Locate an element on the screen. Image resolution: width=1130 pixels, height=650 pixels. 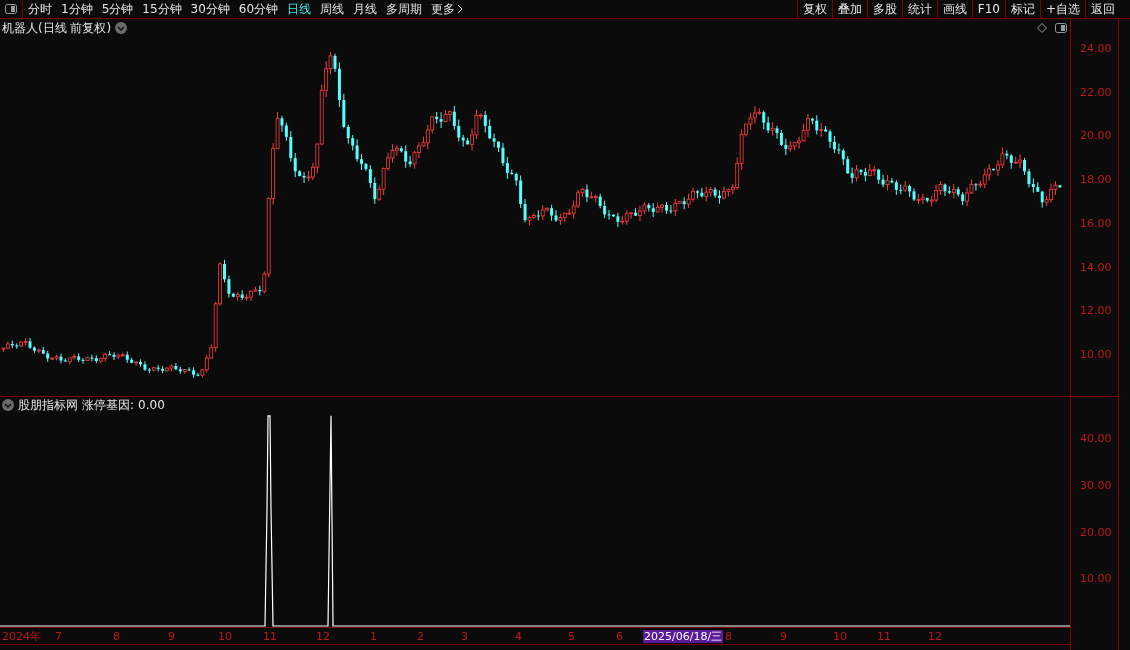
toolbar-button: 复权 is located at coordinates (814, 9).